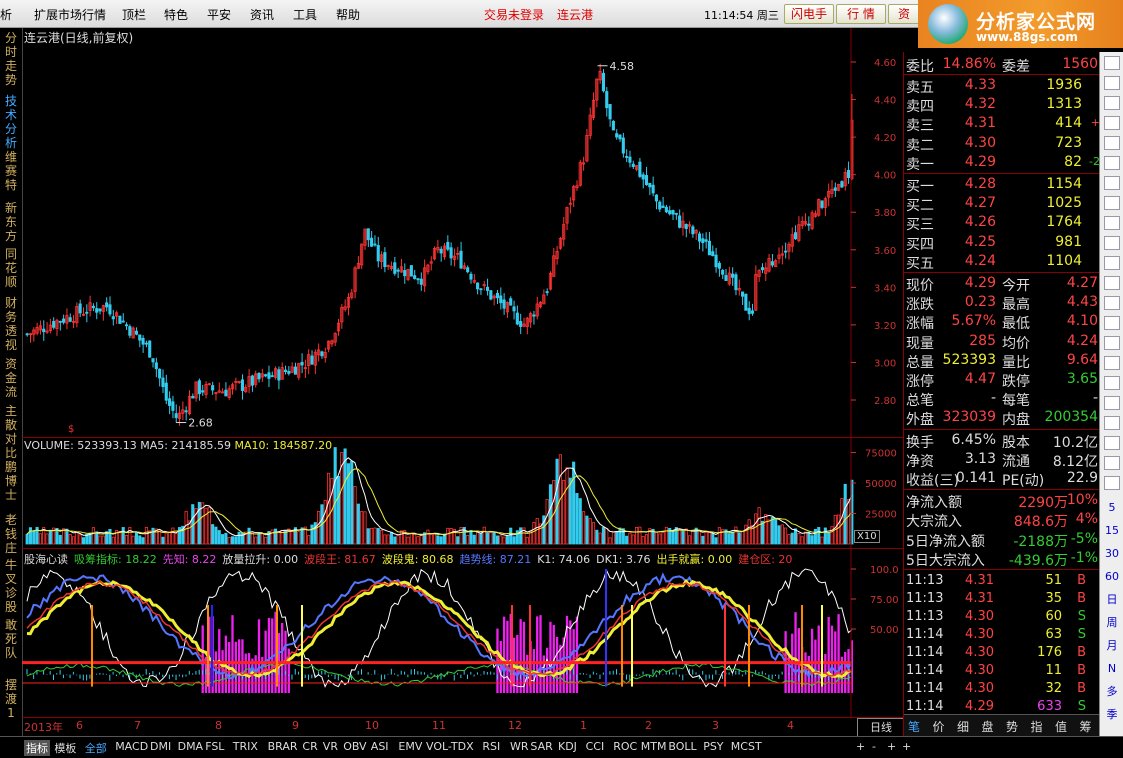 The width and height of the screenshot is (1123, 758). I want to click on zoom-button-1: -, so click(874, 746).